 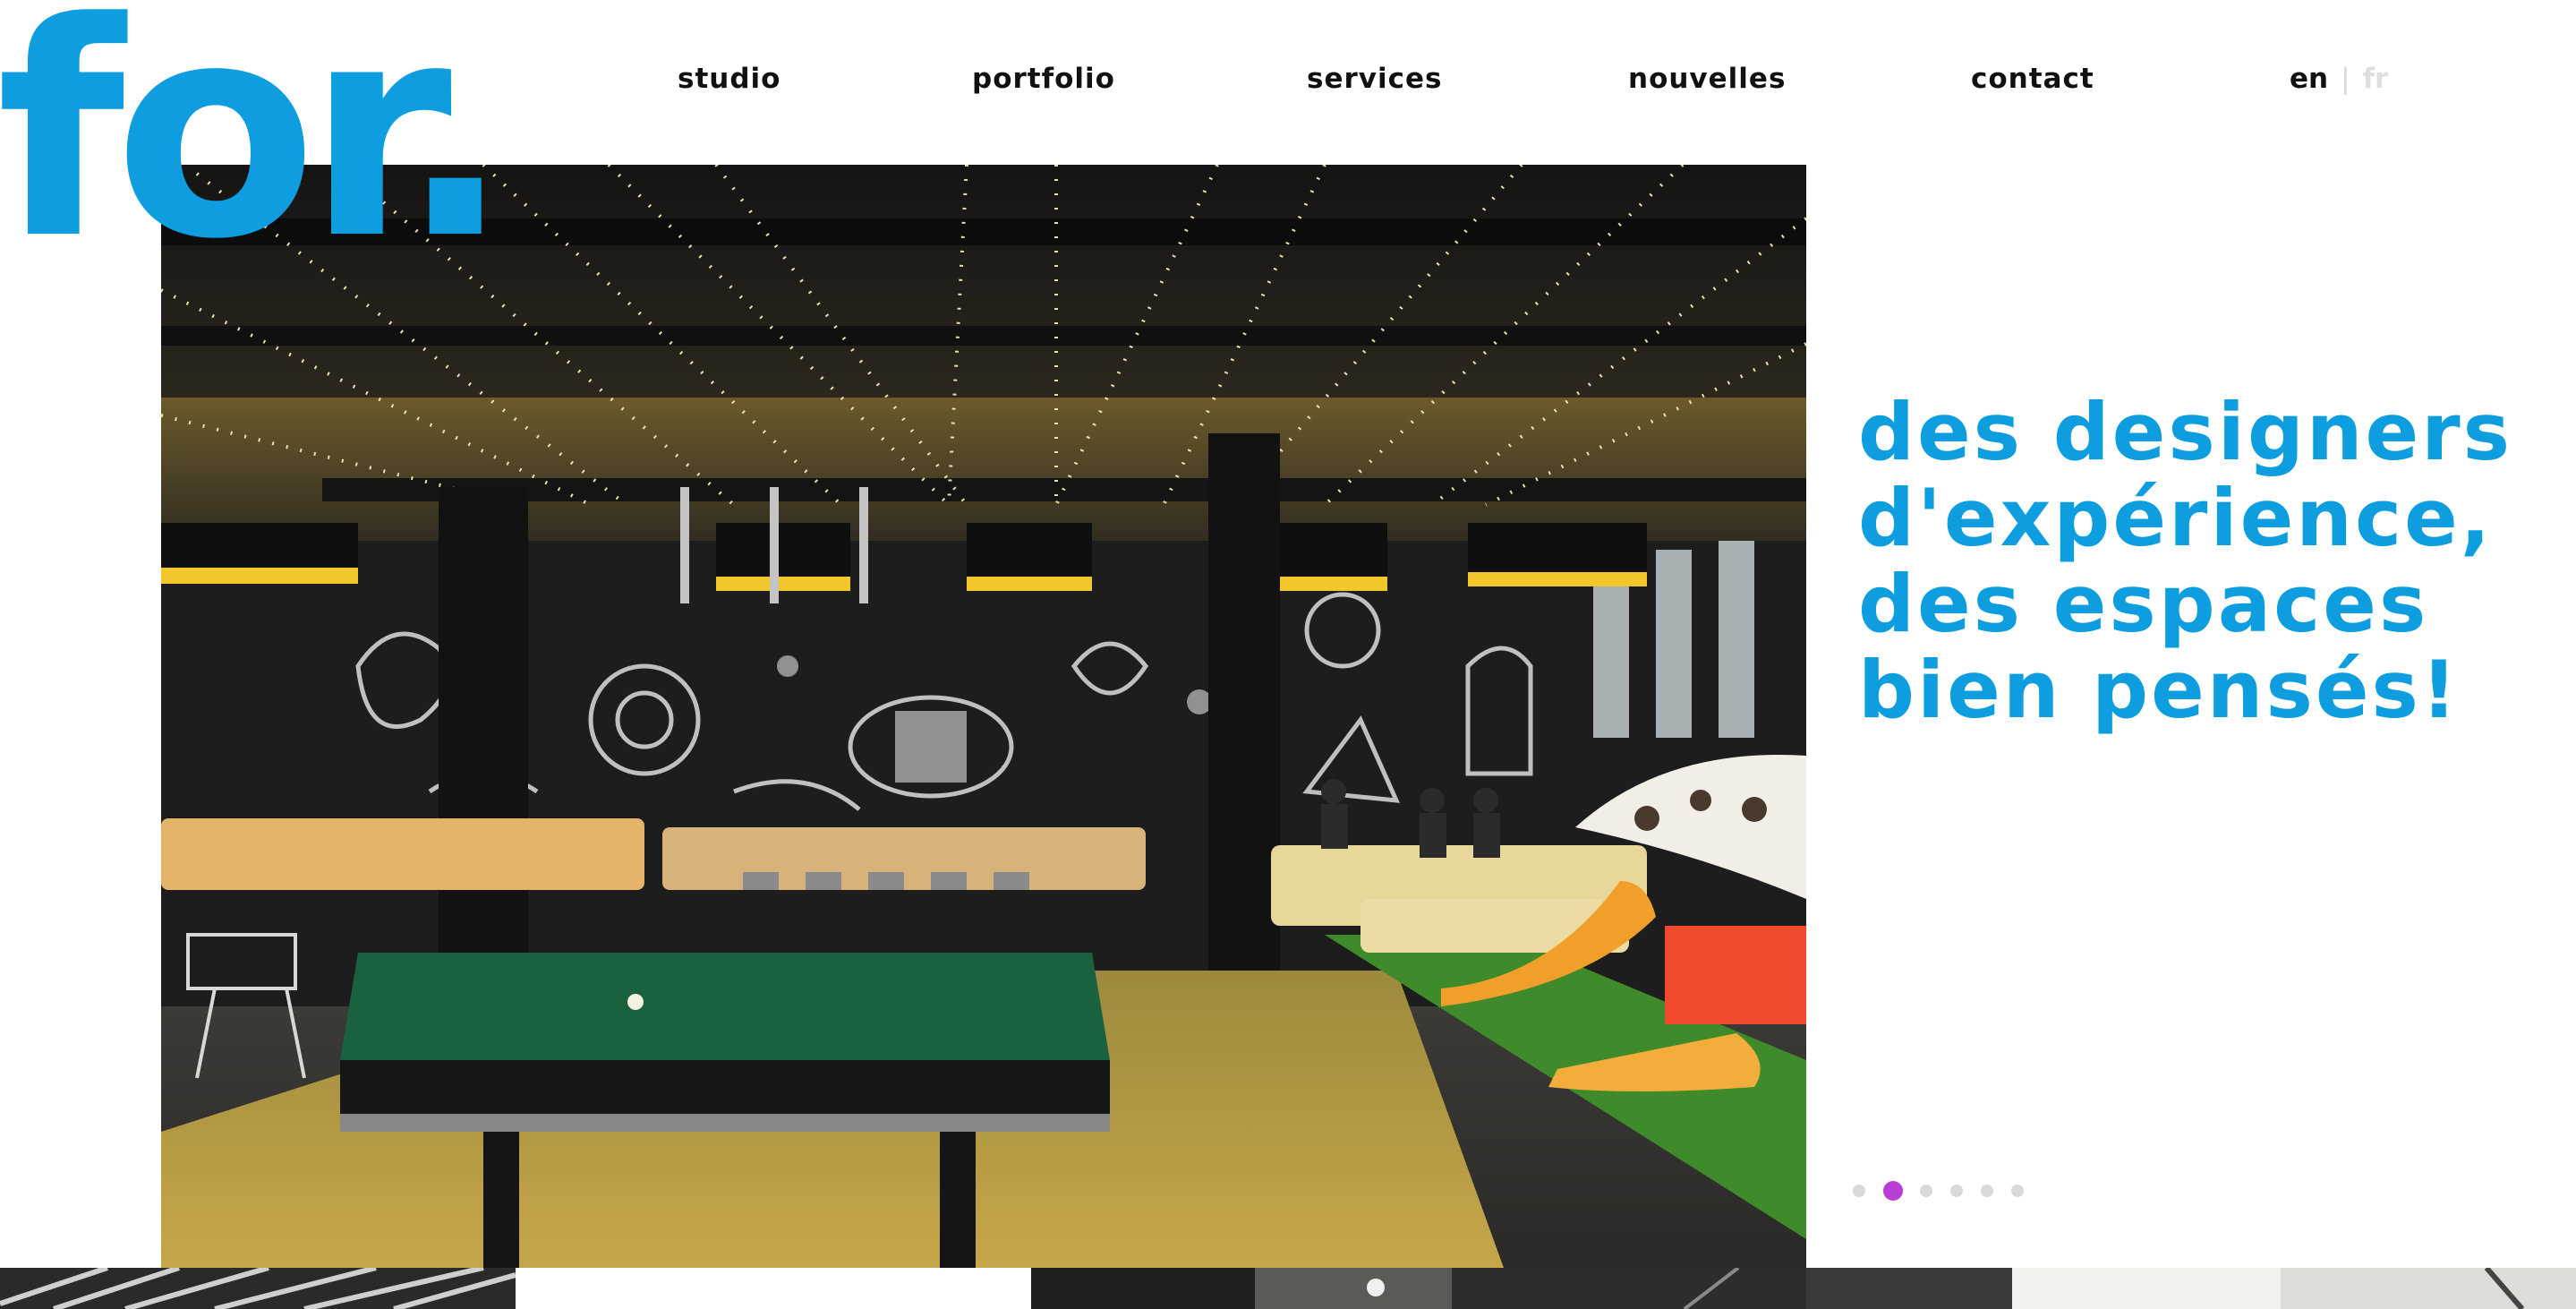 I want to click on nav-item-nouvelles: nouvelles, so click(x=1707, y=79).